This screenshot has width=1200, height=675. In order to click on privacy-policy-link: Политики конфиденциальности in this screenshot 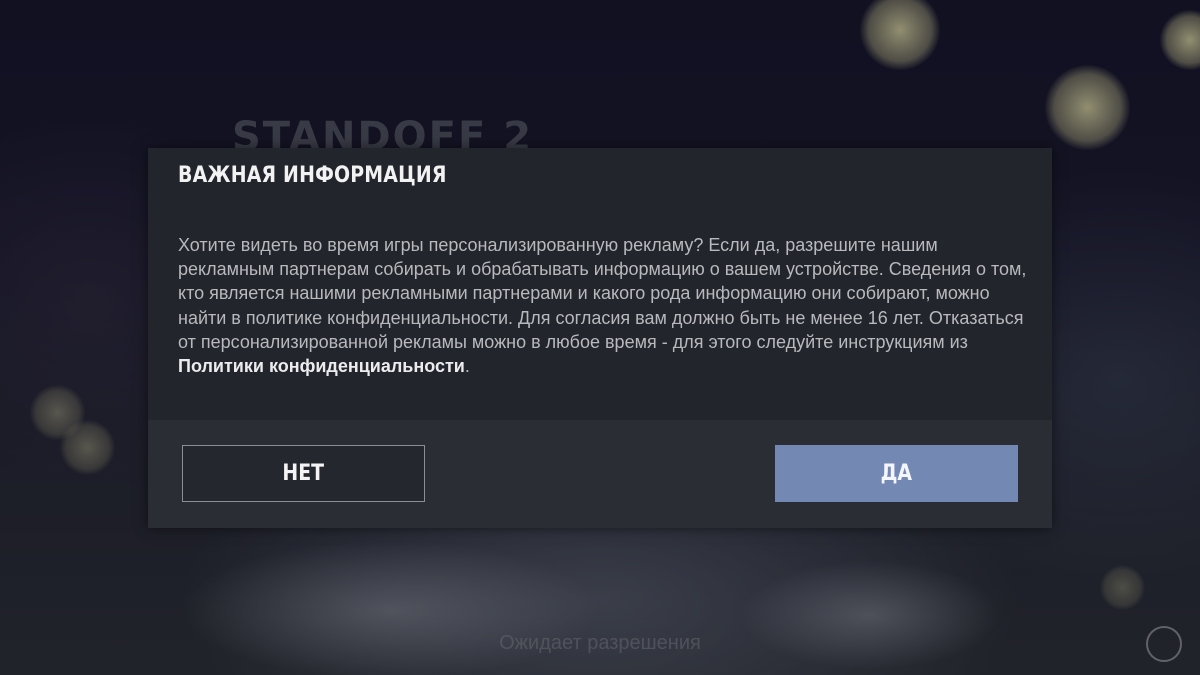, I will do `click(321, 366)`.